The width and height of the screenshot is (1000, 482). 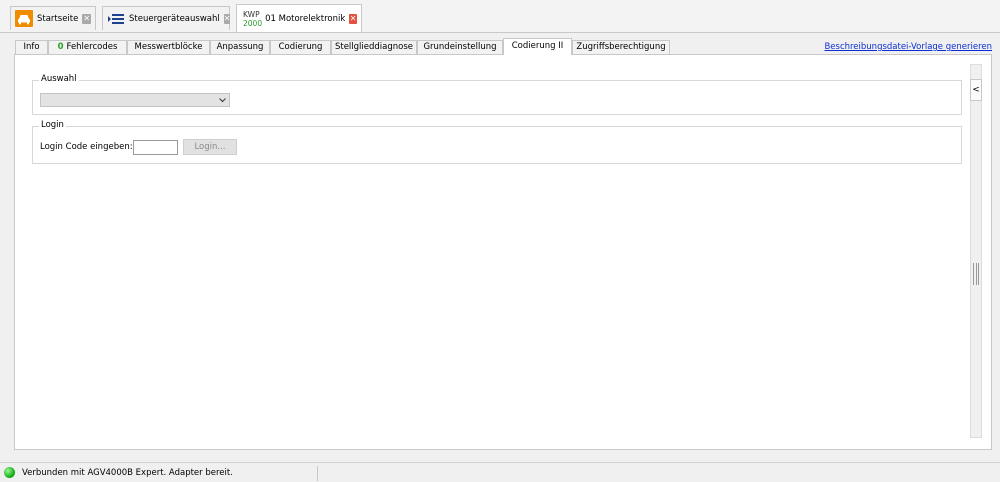 What do you see at coordinates (86, 147) in the screenshot?
I see `login-code-label: Login Code eingeben:` at bounding box center [86, 147].